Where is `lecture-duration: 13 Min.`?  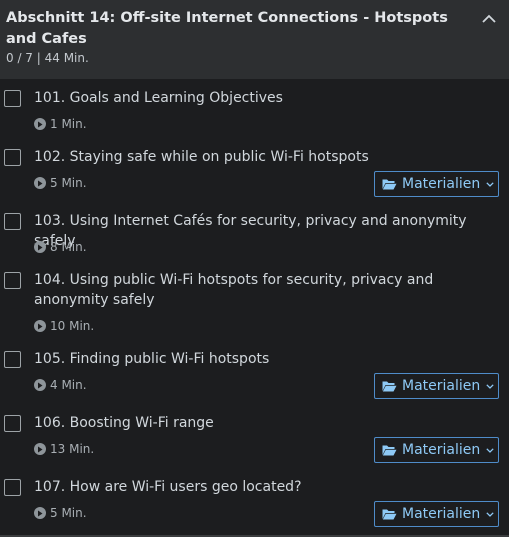
lecture-duration: 13 Min. is located at coordinates (64, 449).